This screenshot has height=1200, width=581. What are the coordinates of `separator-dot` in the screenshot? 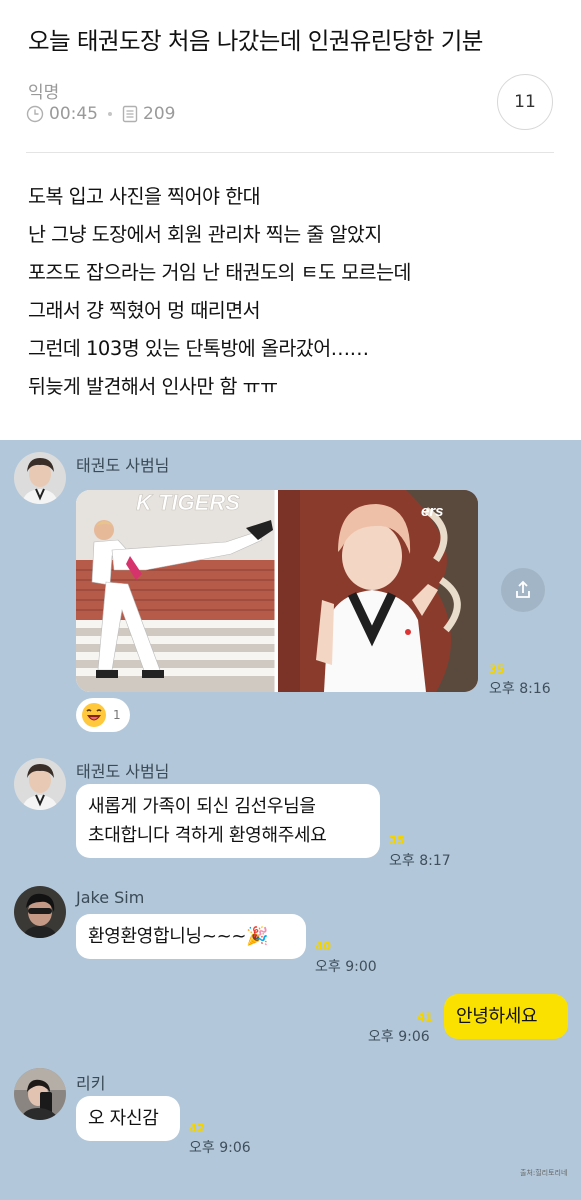 It's located at (110, 114).